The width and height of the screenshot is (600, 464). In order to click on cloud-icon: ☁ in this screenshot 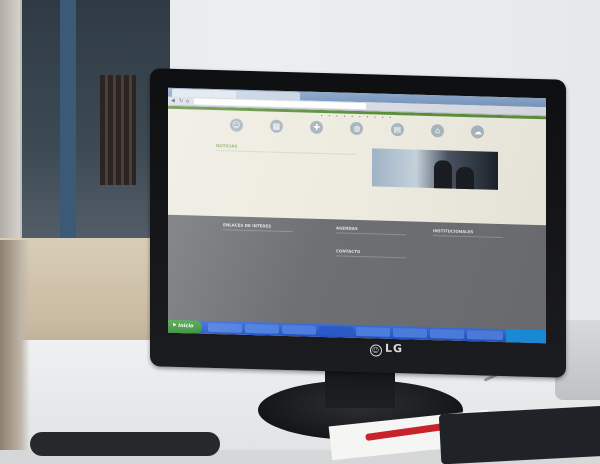, I will do `click(478, 132)`.